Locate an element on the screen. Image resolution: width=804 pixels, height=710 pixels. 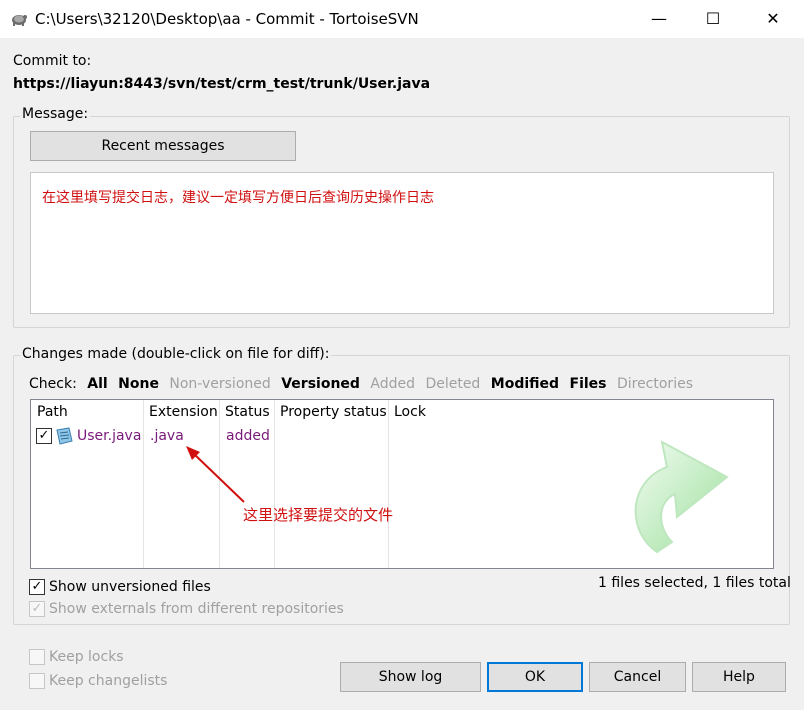
keep-locks-label: Keep locks is located at coordinates (86, 657).